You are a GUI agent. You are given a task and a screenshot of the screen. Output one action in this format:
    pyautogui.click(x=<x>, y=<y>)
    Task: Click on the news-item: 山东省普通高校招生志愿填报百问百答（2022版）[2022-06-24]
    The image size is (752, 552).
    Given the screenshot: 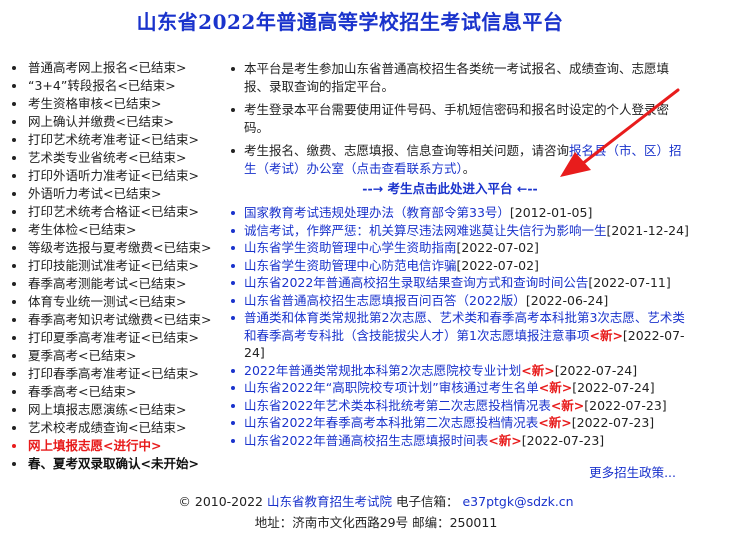 What is the action you would take?
    pyautogui.click(x=459, y=301)
    